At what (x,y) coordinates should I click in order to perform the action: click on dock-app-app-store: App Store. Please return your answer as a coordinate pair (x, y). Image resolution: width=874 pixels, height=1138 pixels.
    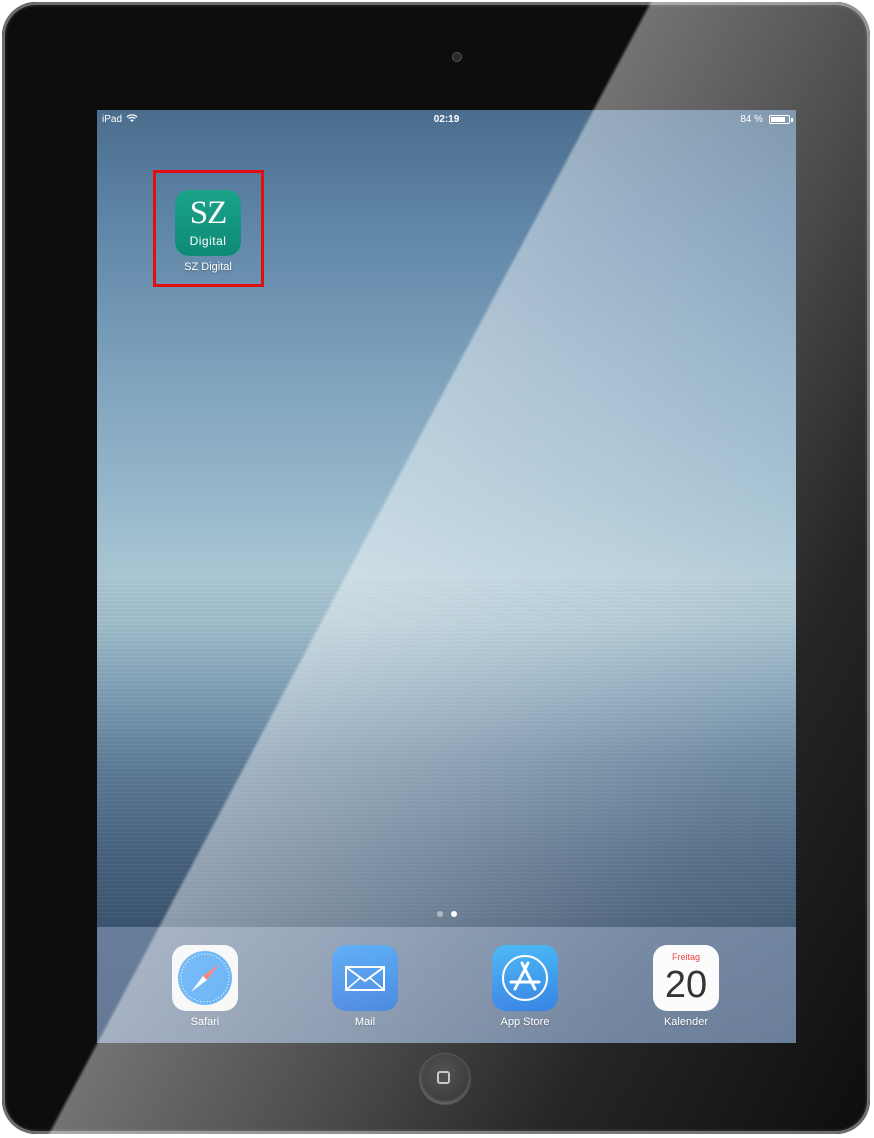
    Looking at the image, I should click on (525, 986).